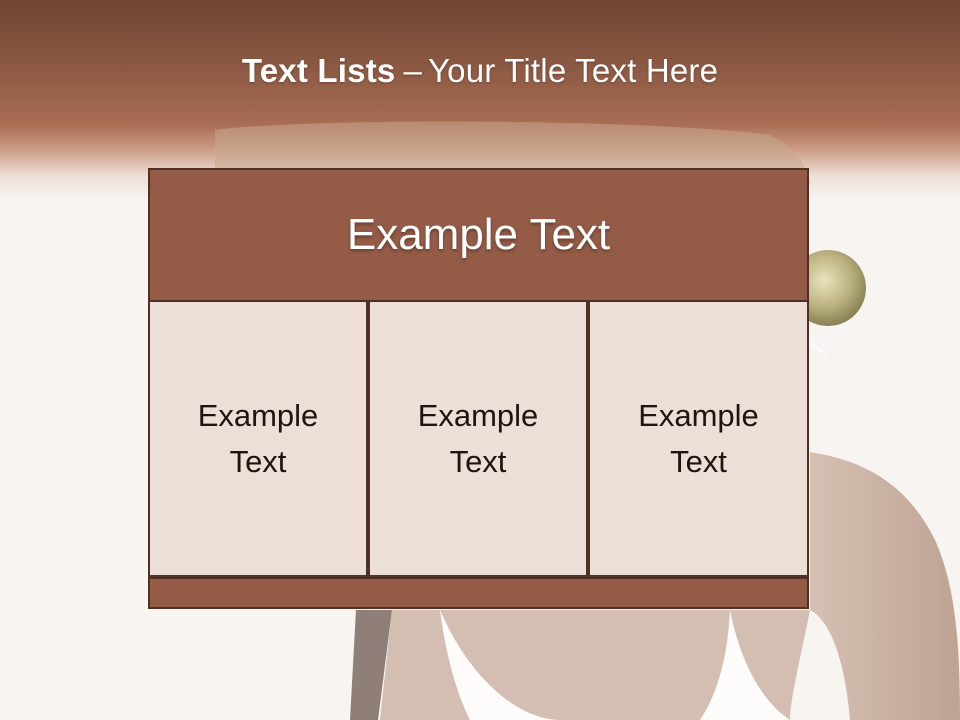 Image resolution: width=960 pixels, height=720 pixels. I want to click on apple-stem, so click(818, 348).